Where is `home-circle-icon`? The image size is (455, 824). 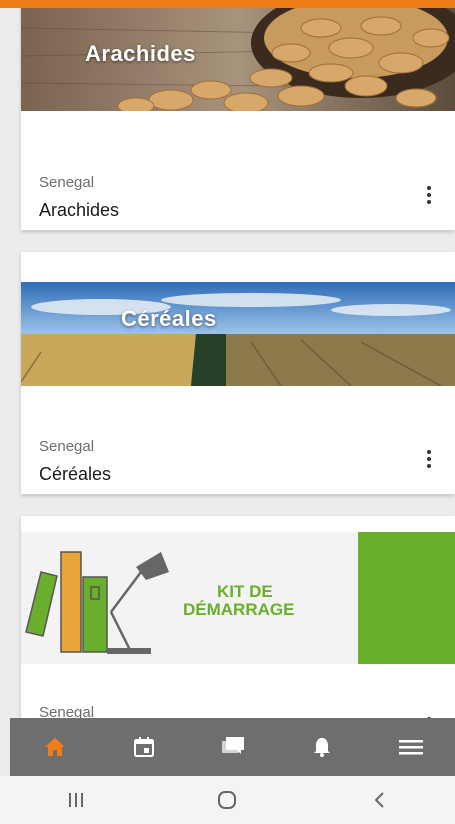
home-circle-icon is located at coordinates (227, 800).